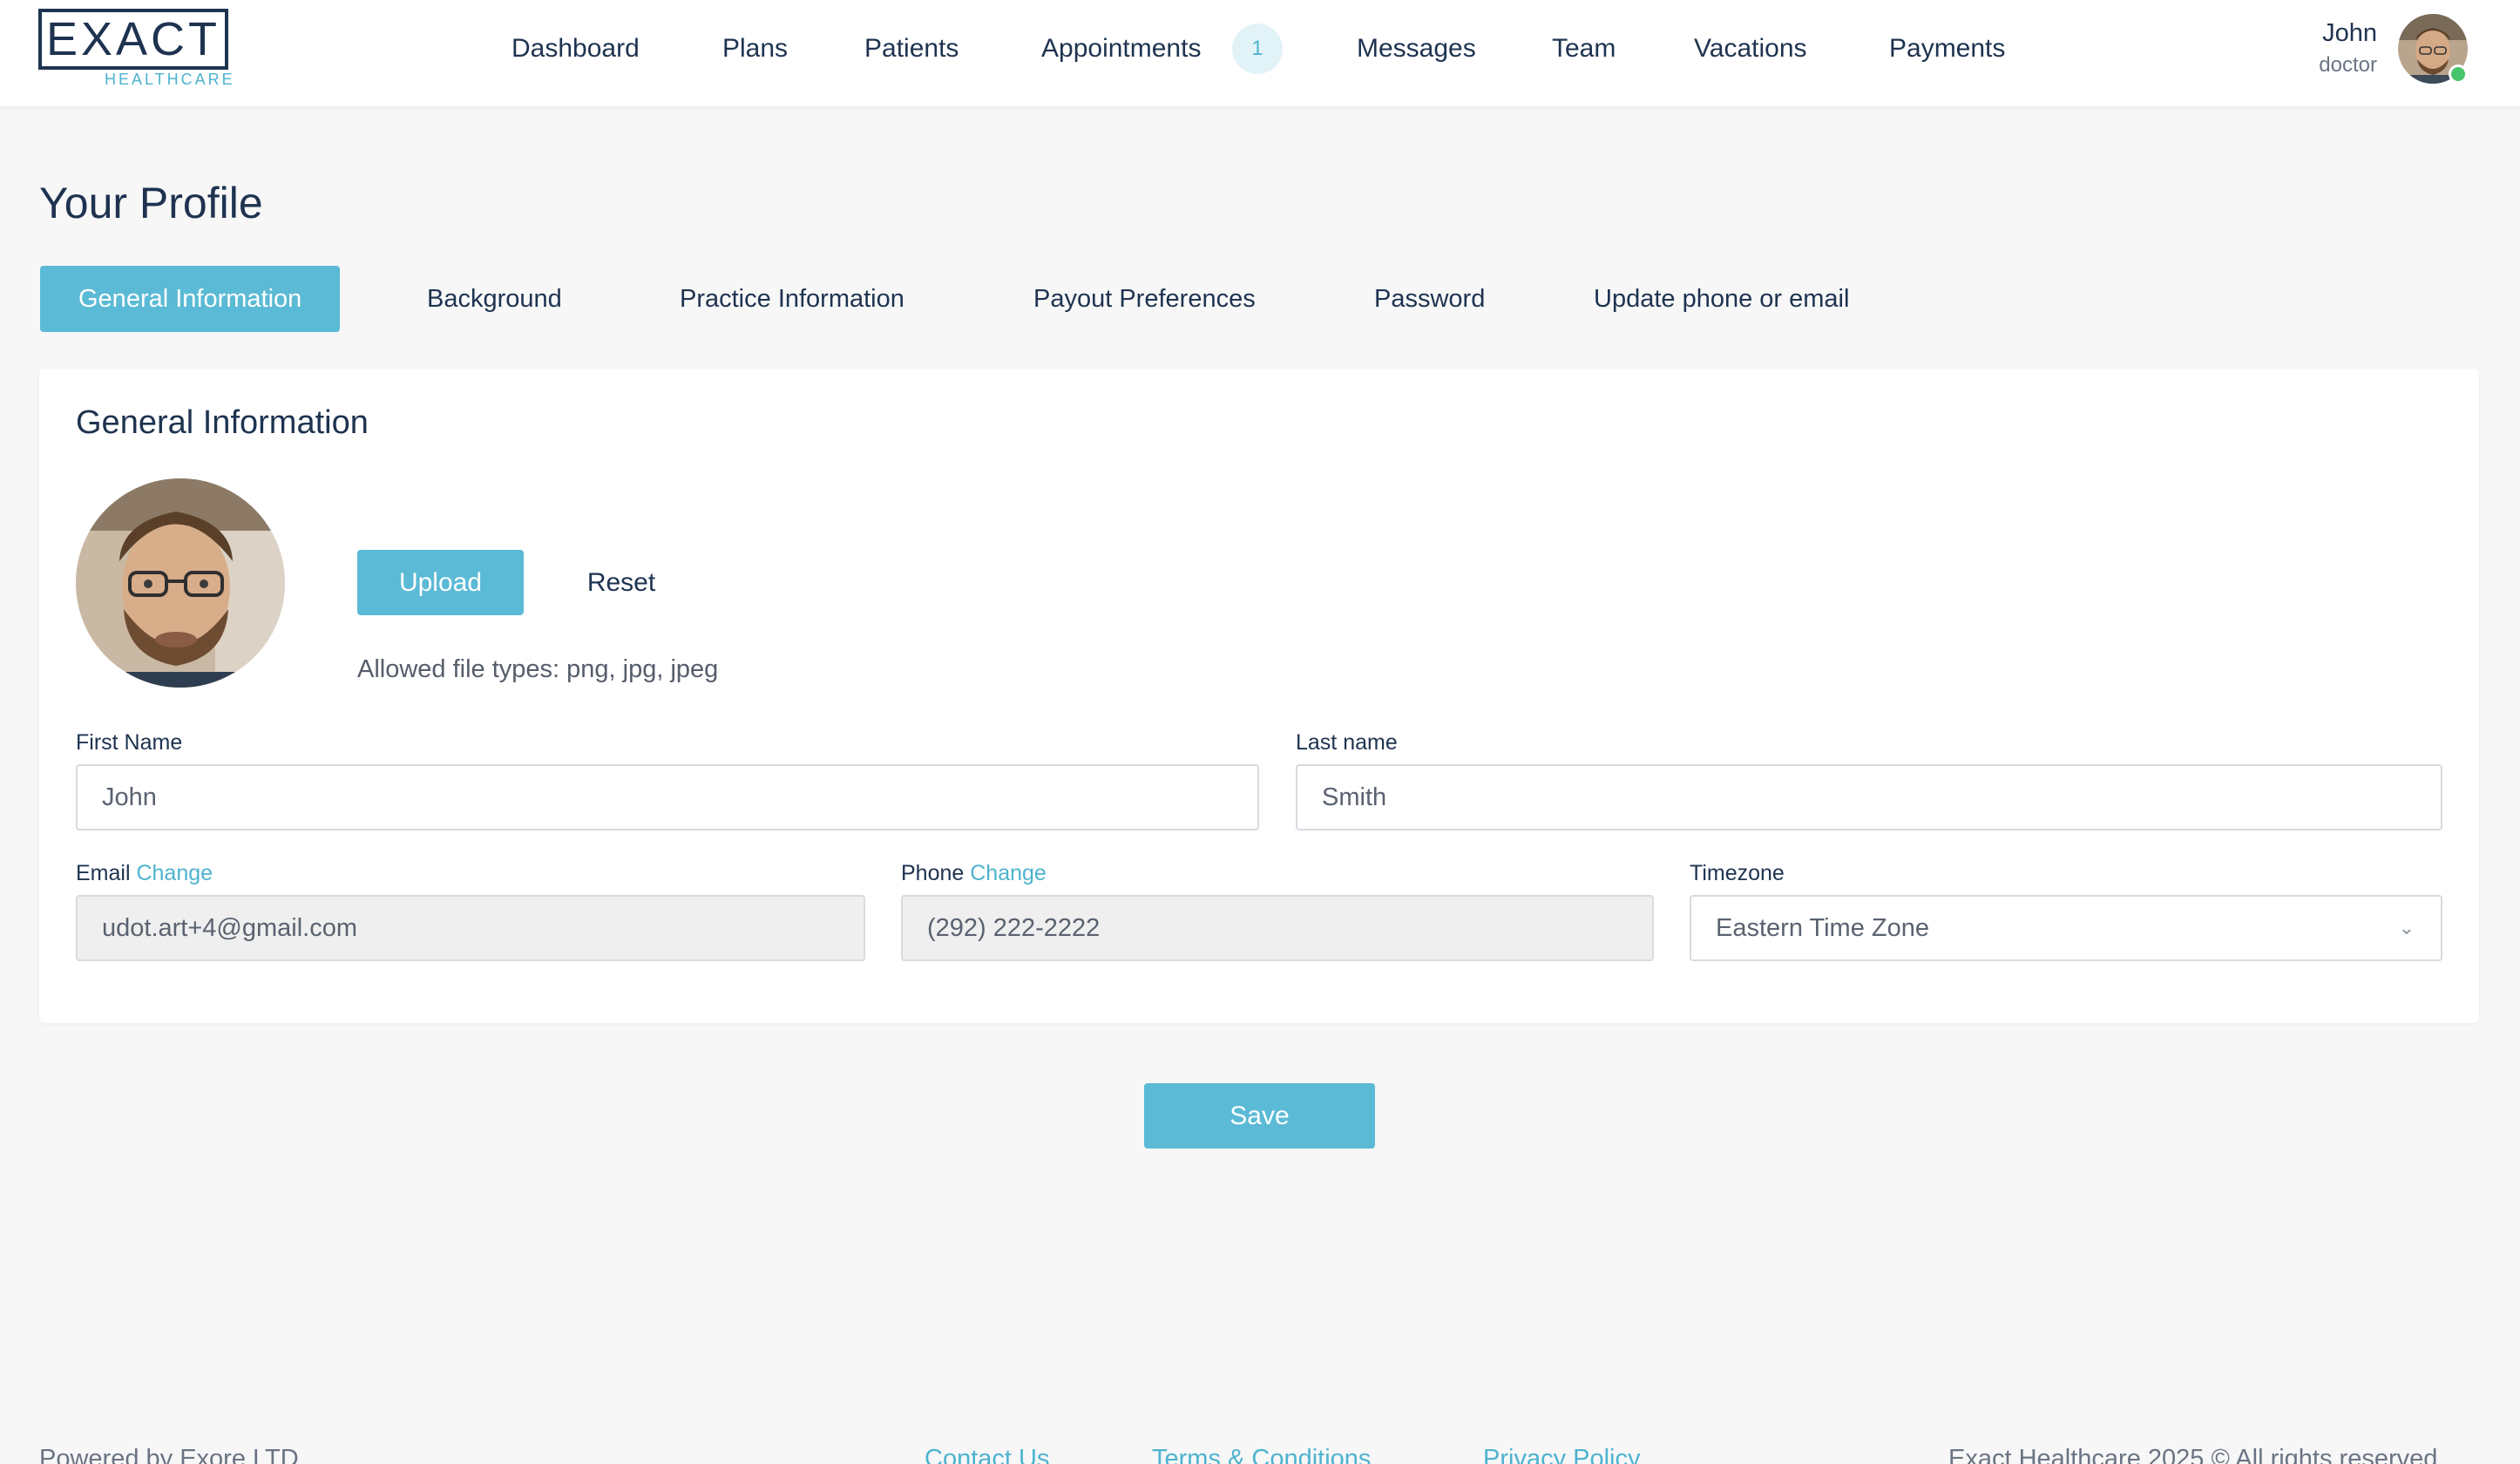 This screenshot has height=1464, width=2520. What do you see at coordinates (1008, 873) in the screenshot?
I see `phone-change-link: Change` at bounding box center [1008, 873].